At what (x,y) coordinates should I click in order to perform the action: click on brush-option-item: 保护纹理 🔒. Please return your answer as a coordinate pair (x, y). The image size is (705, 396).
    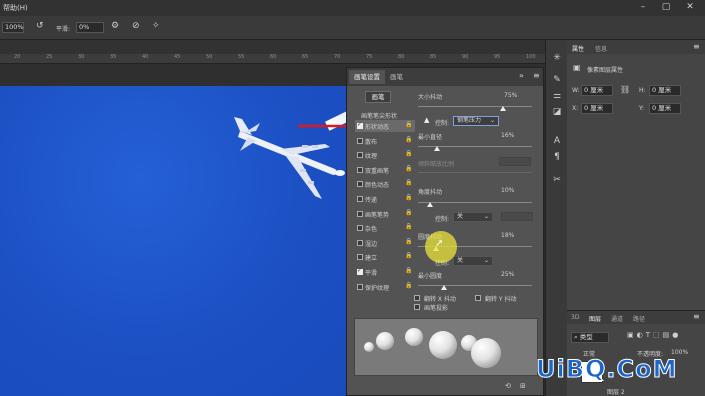
    Looking at the image, I should click on (385, 287).